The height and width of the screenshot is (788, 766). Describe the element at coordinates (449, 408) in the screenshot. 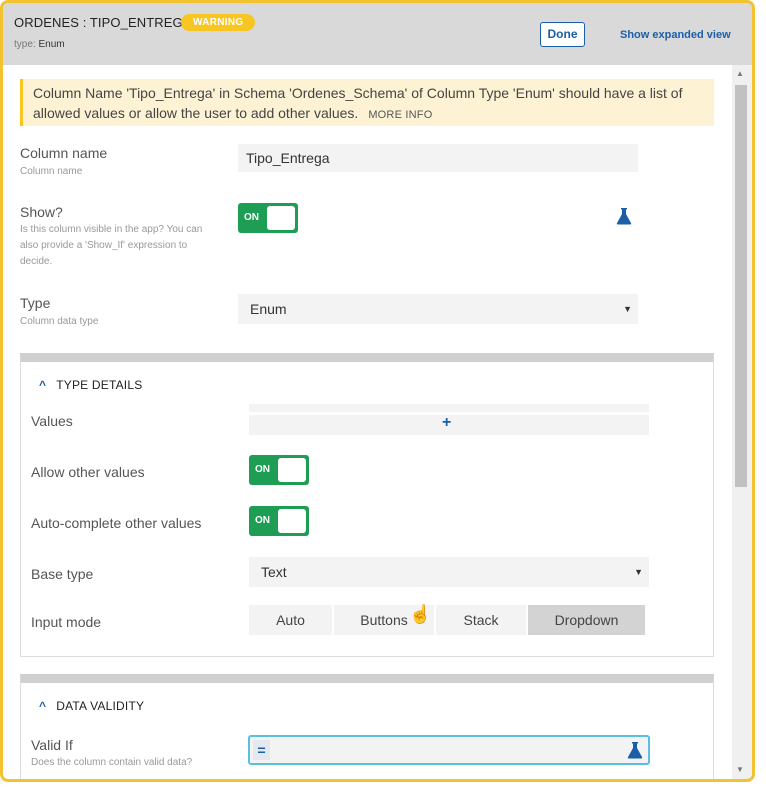

I see `values-list` at that location.